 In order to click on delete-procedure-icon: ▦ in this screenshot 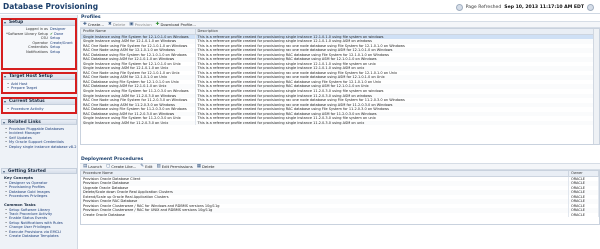, I will do `click(198, 166)`.